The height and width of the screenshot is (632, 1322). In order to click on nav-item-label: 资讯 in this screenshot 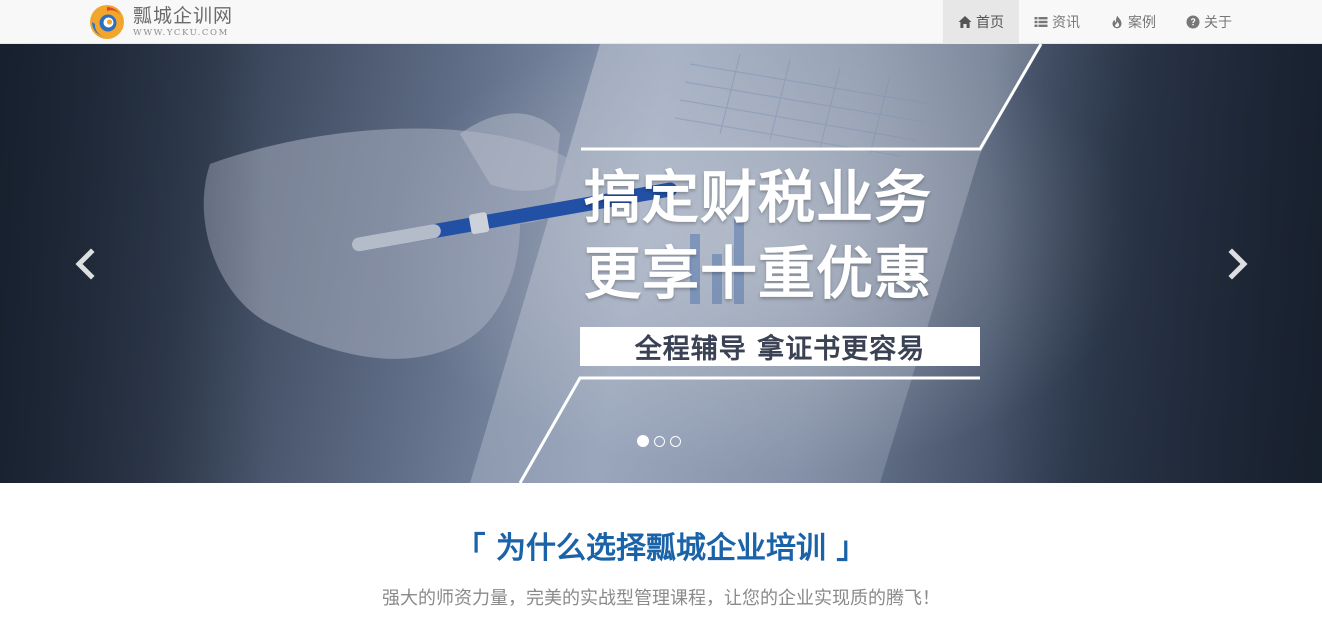, I will do `click(1066, 22)`.